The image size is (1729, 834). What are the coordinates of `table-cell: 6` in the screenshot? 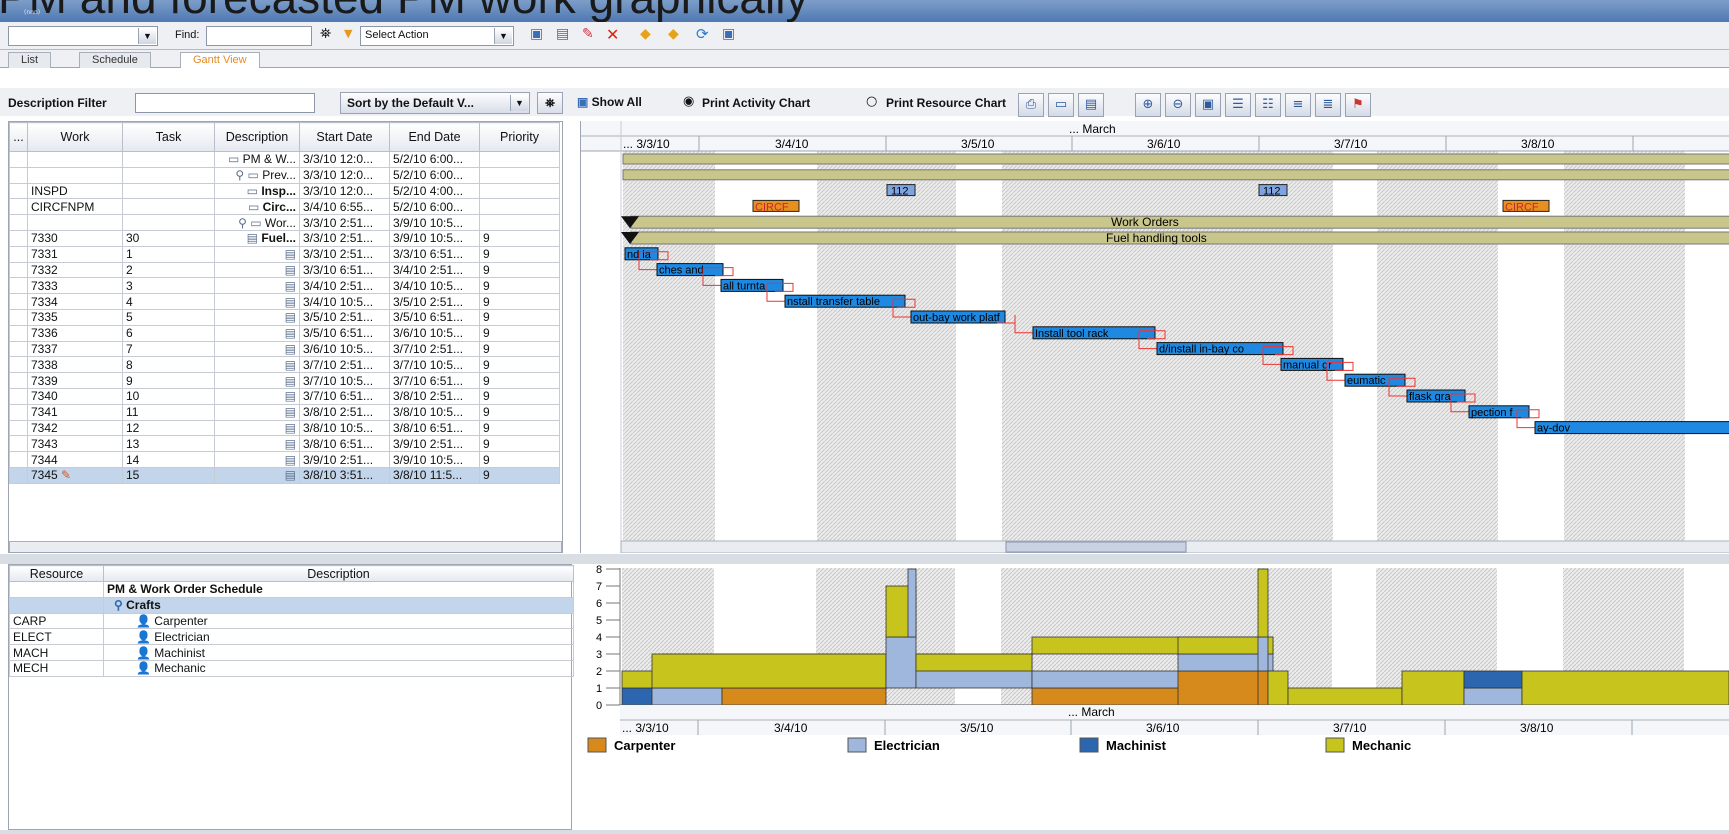 It's located at (168, 333).